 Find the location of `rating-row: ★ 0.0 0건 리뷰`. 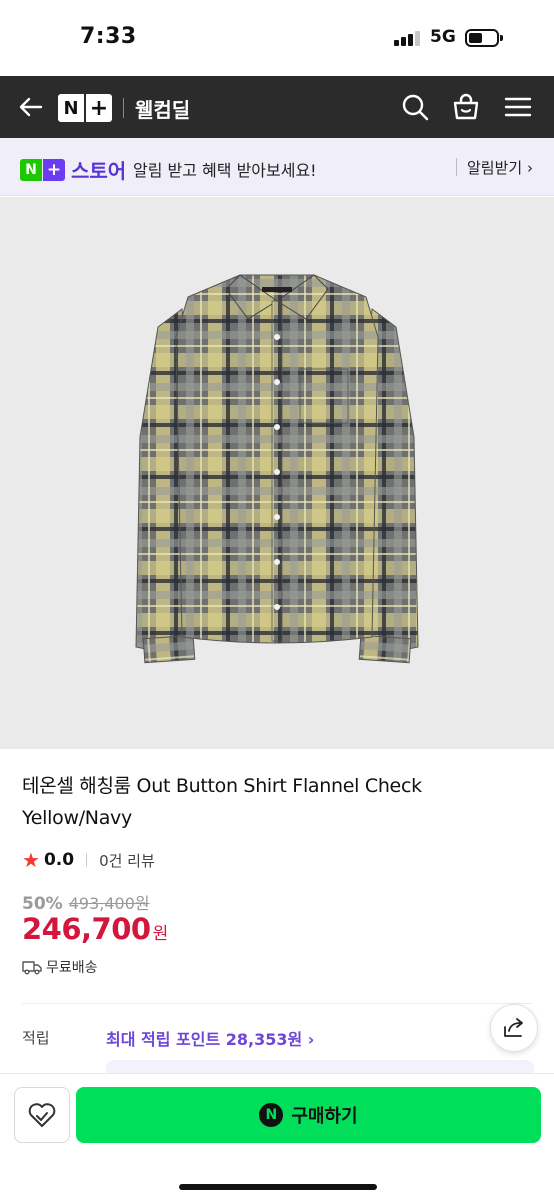

rating-row: ★ 0.0 0건 리뷰 is located at coordinates (88, 860).